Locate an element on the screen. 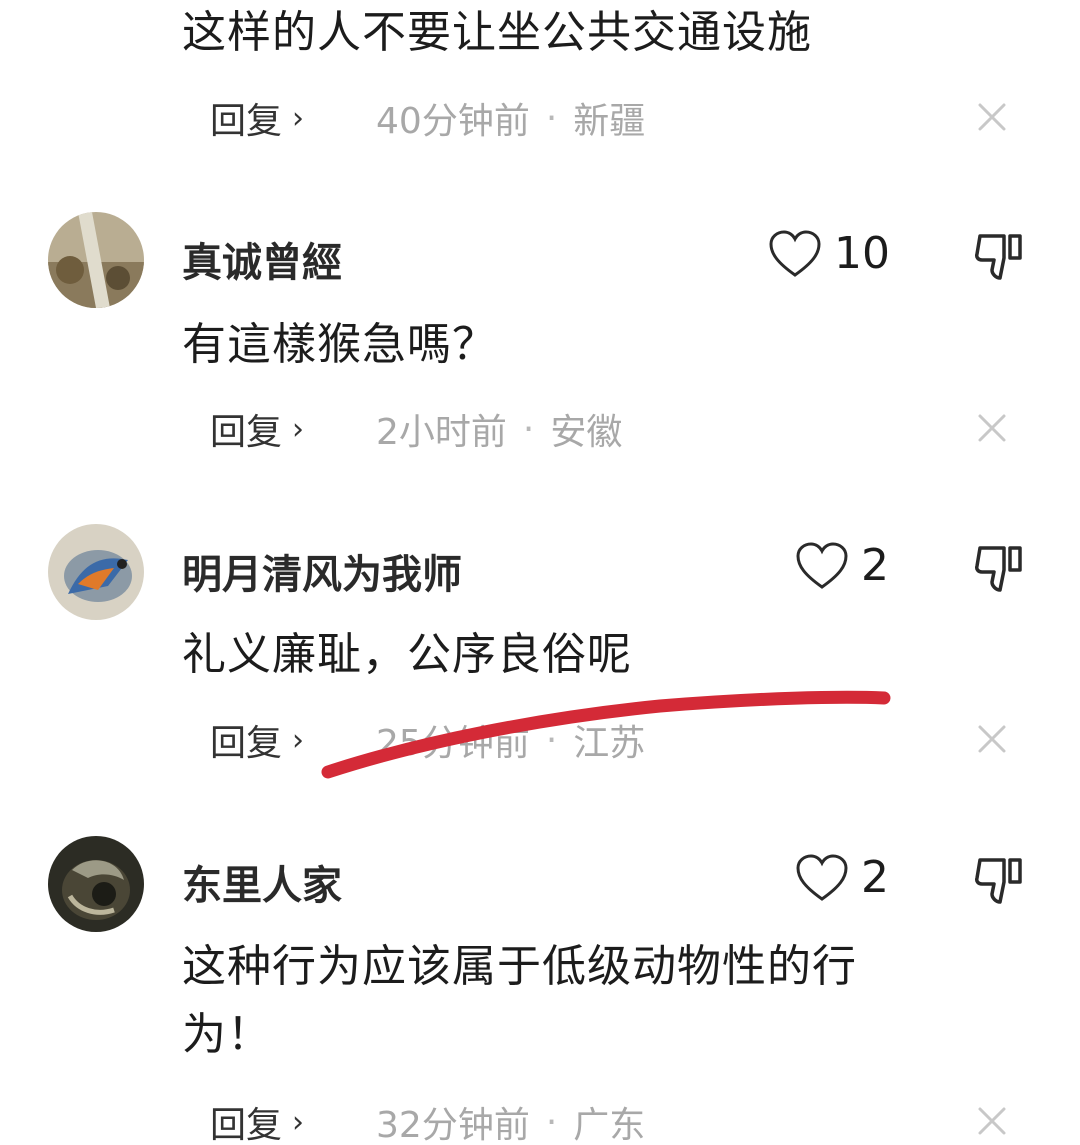 This screenshot has width=1080, height=1145. comment-time: 2小时前 is located at coordinates (441, 432).